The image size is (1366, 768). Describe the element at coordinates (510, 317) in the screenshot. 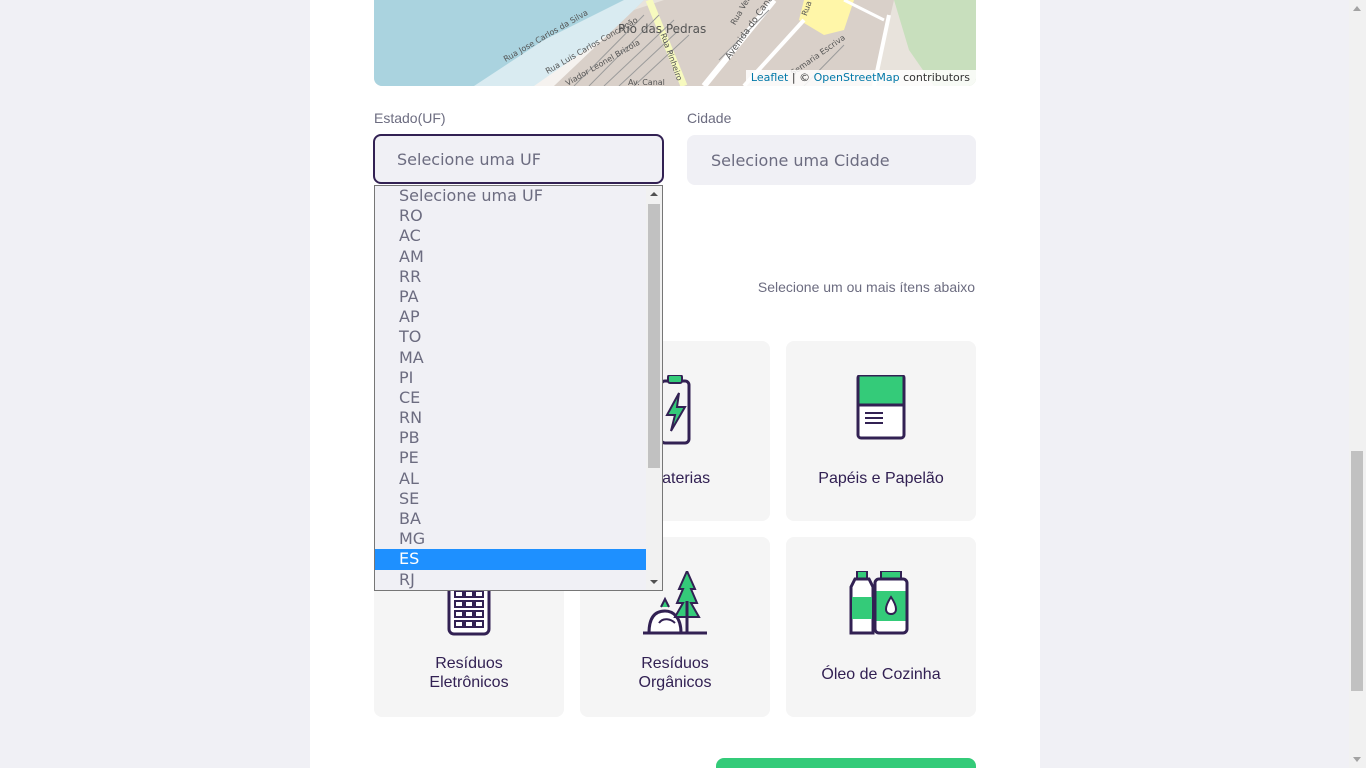

I see `uf-option: AP` at that location.